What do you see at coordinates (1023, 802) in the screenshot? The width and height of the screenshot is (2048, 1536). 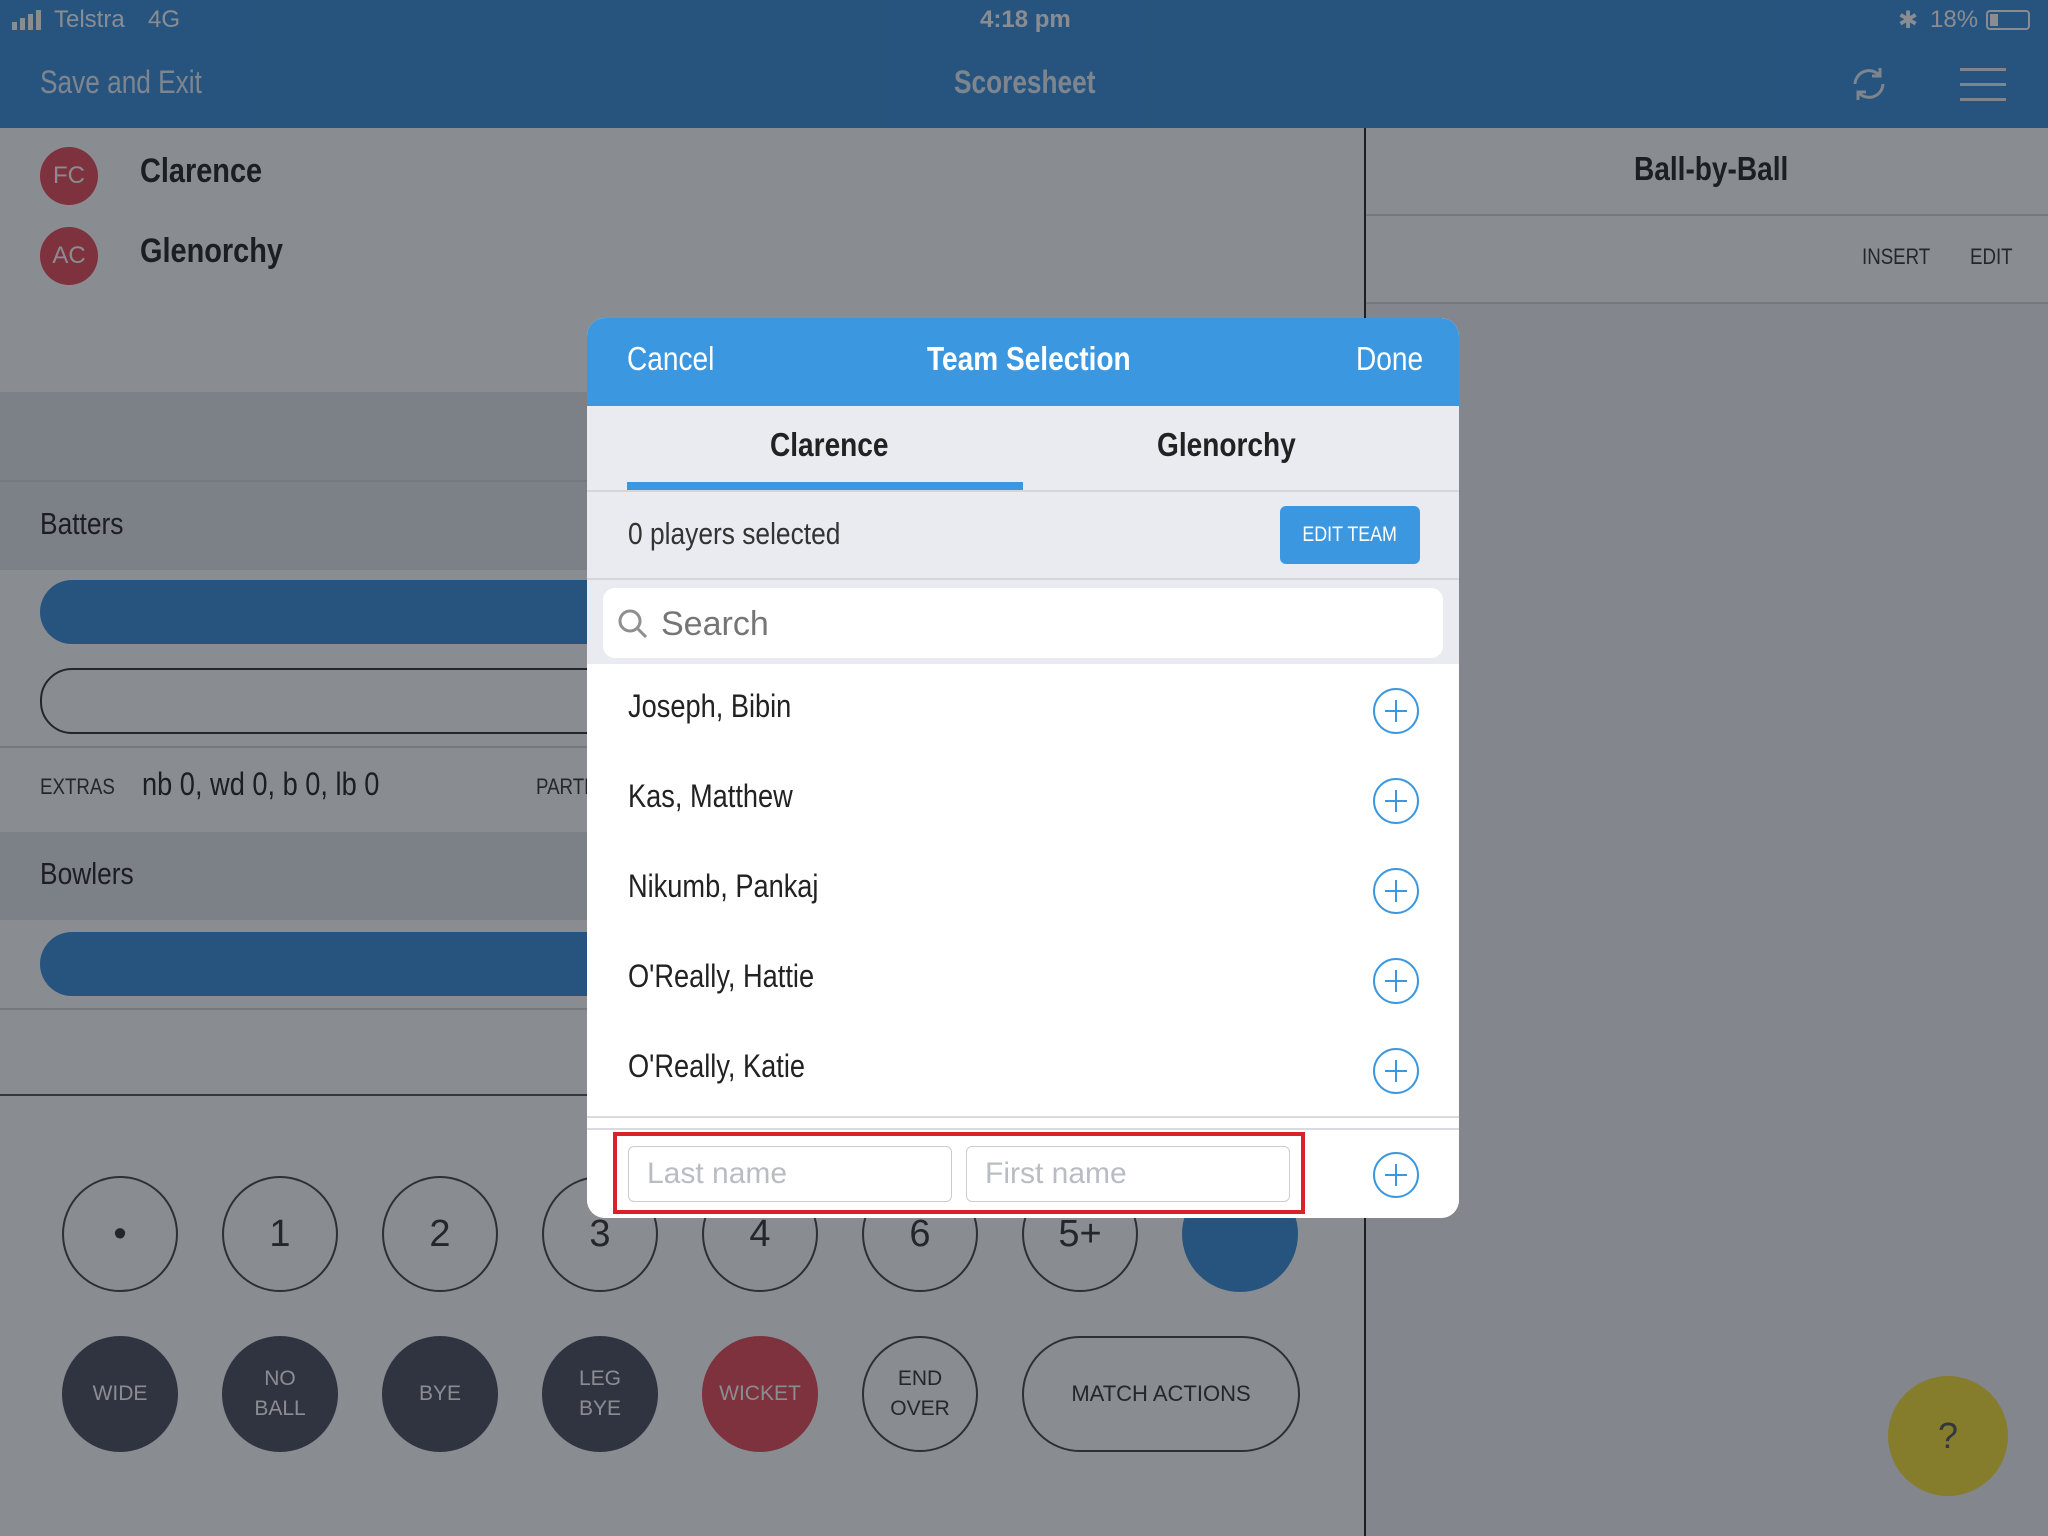 I see `player-row: Kas, Matthew` at bounding box center [1023, 802].